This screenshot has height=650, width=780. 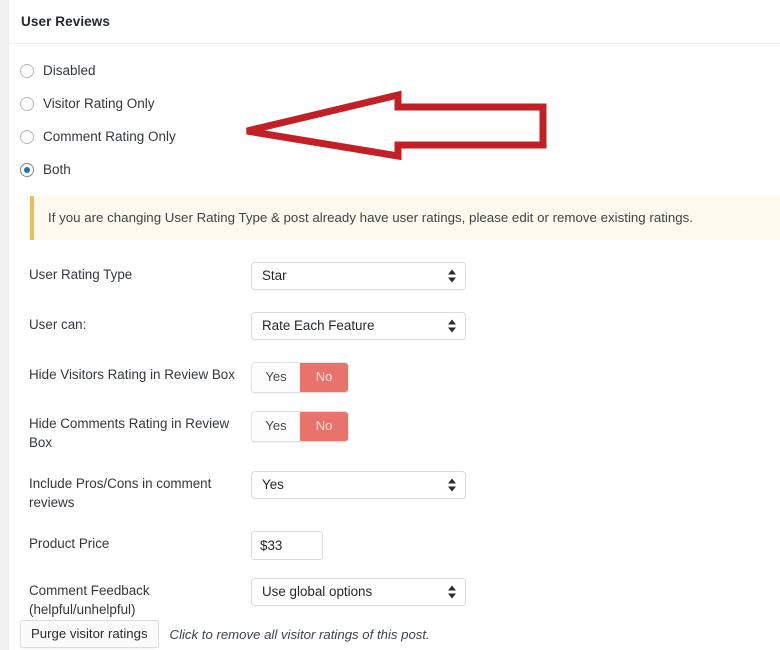 I want to click on comment-feedback-select: Use global options, so click(x=358, y=591).